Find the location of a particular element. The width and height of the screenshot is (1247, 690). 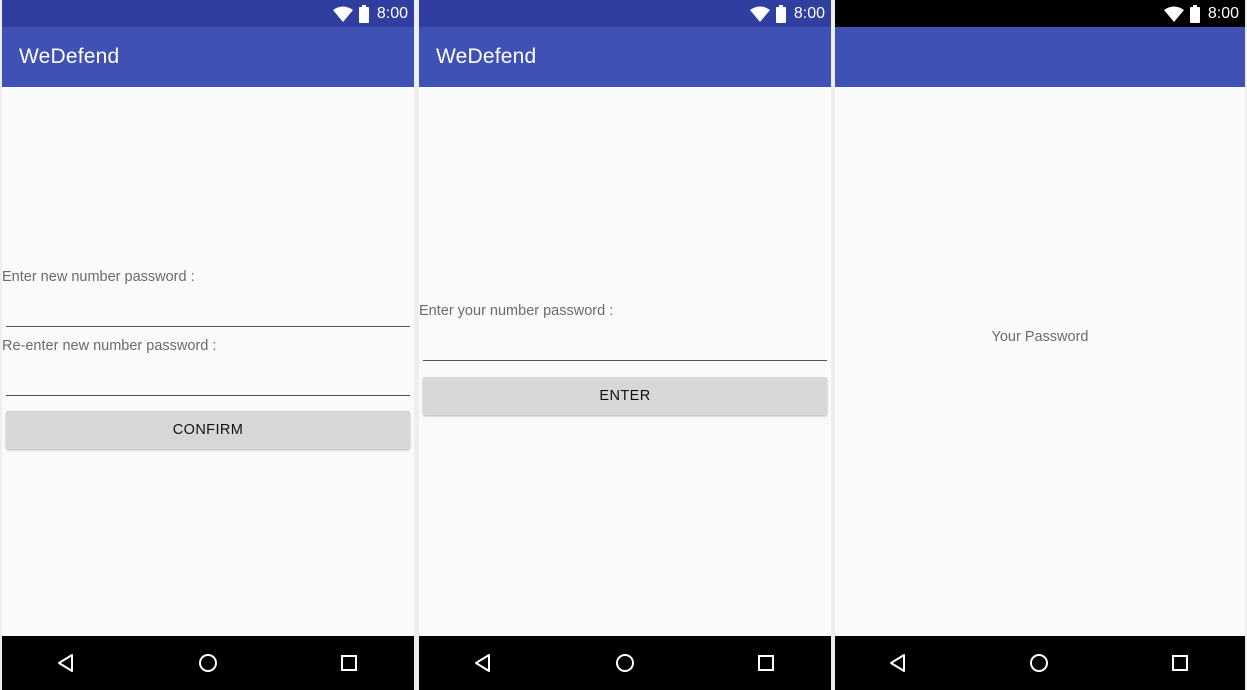

password-field is located at coordinates (625, 345).